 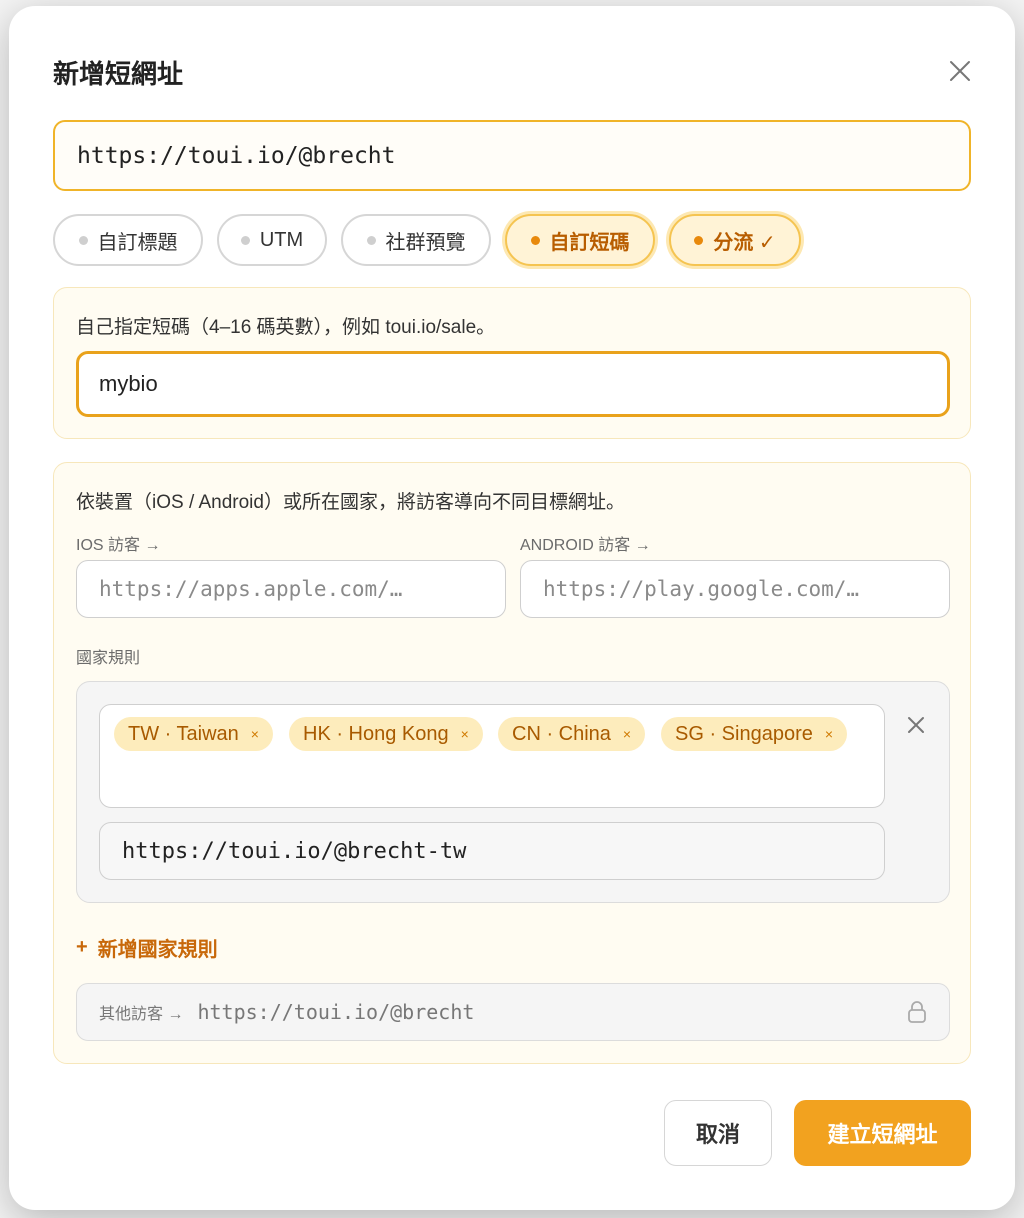 What do you see at coordinates (286, 327) in the screenshot?
I see `custom-code-description: 自己指定短碼（4–16 碼英數），例如 toui.io/sale。` at bounding box center [286, 327].